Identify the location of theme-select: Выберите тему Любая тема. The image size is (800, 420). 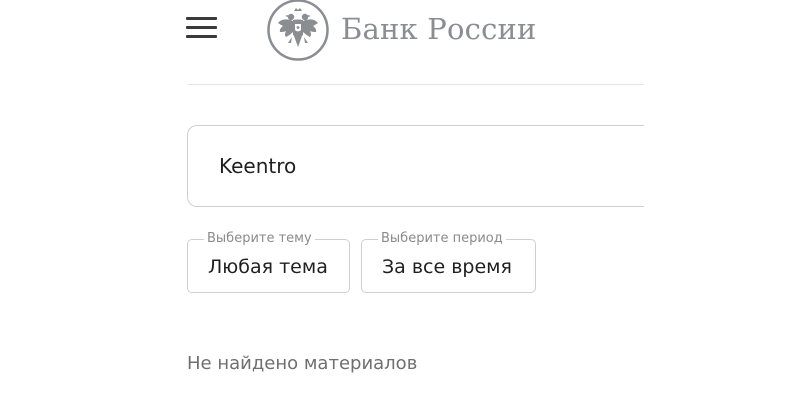
(268, 262).